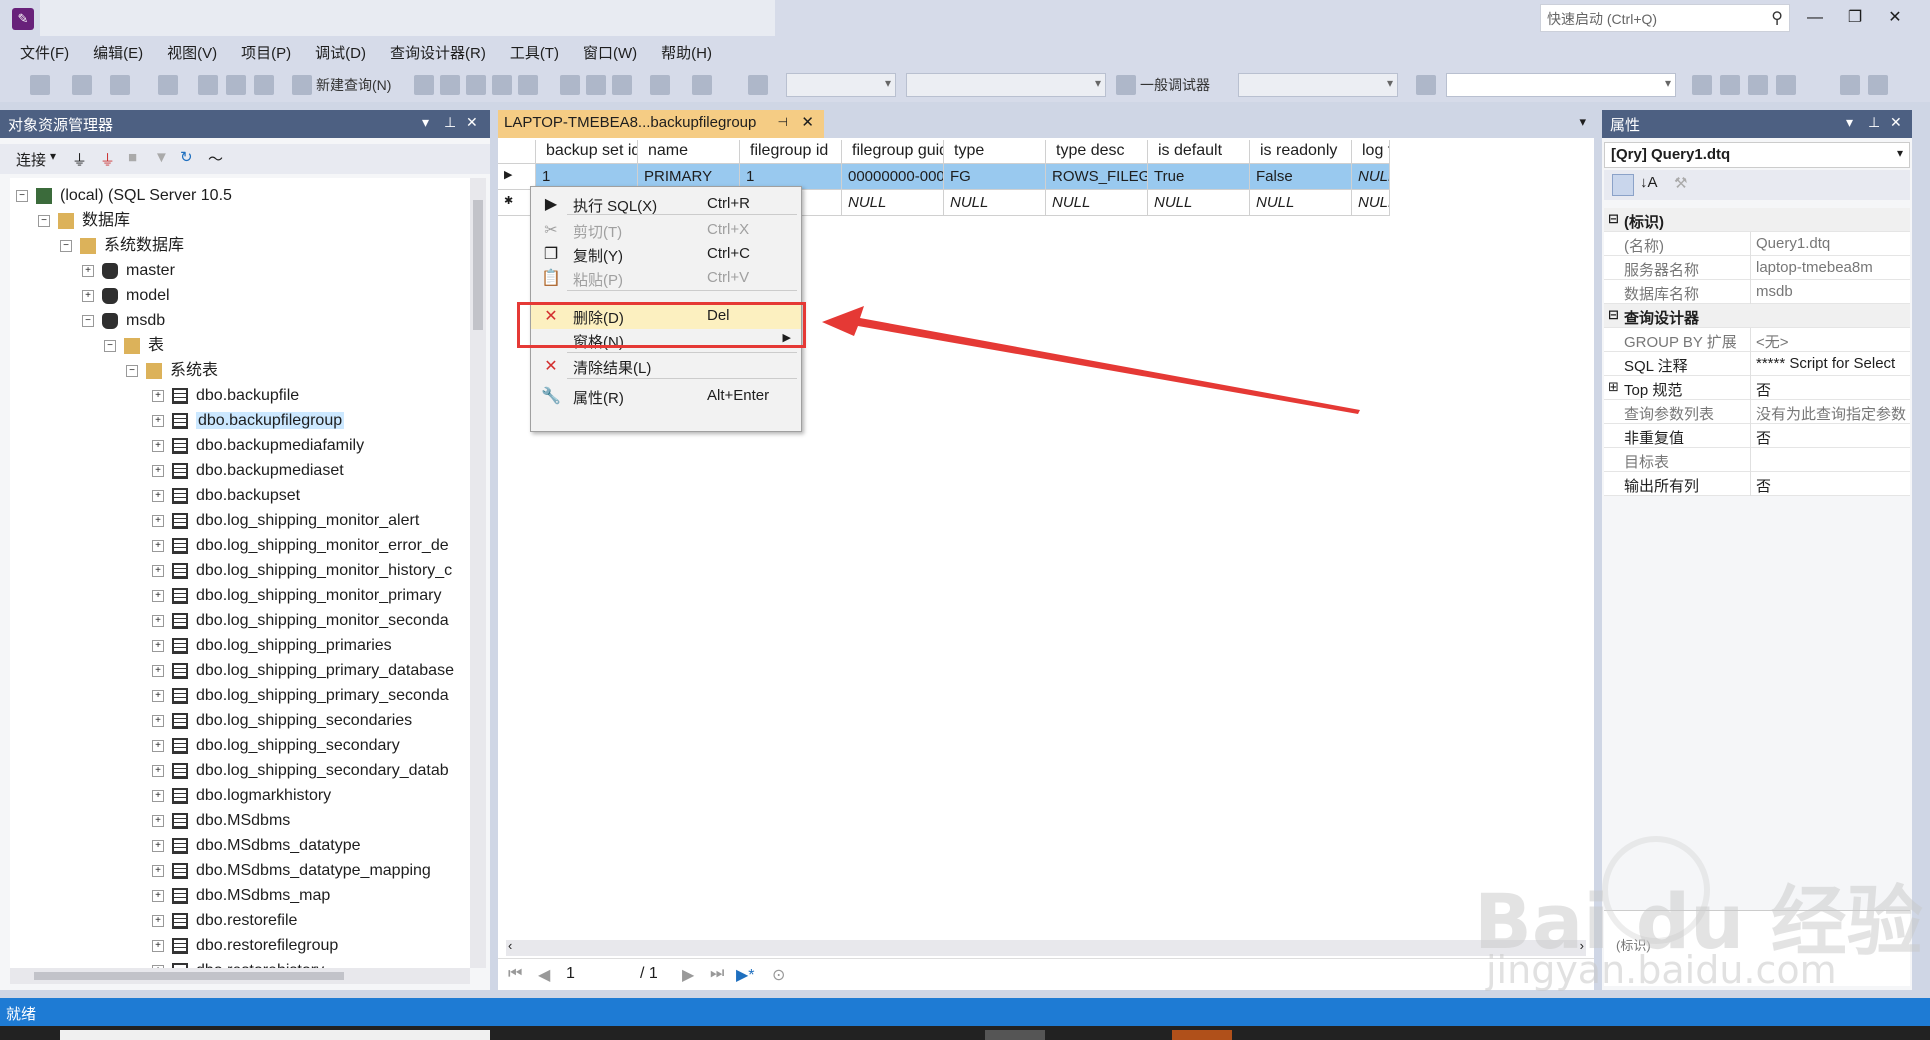 The image size is (1930, 1040). Describe the element at coordinates (1832, 291) in the screenshot. I see `property-value: msdb` at that location.